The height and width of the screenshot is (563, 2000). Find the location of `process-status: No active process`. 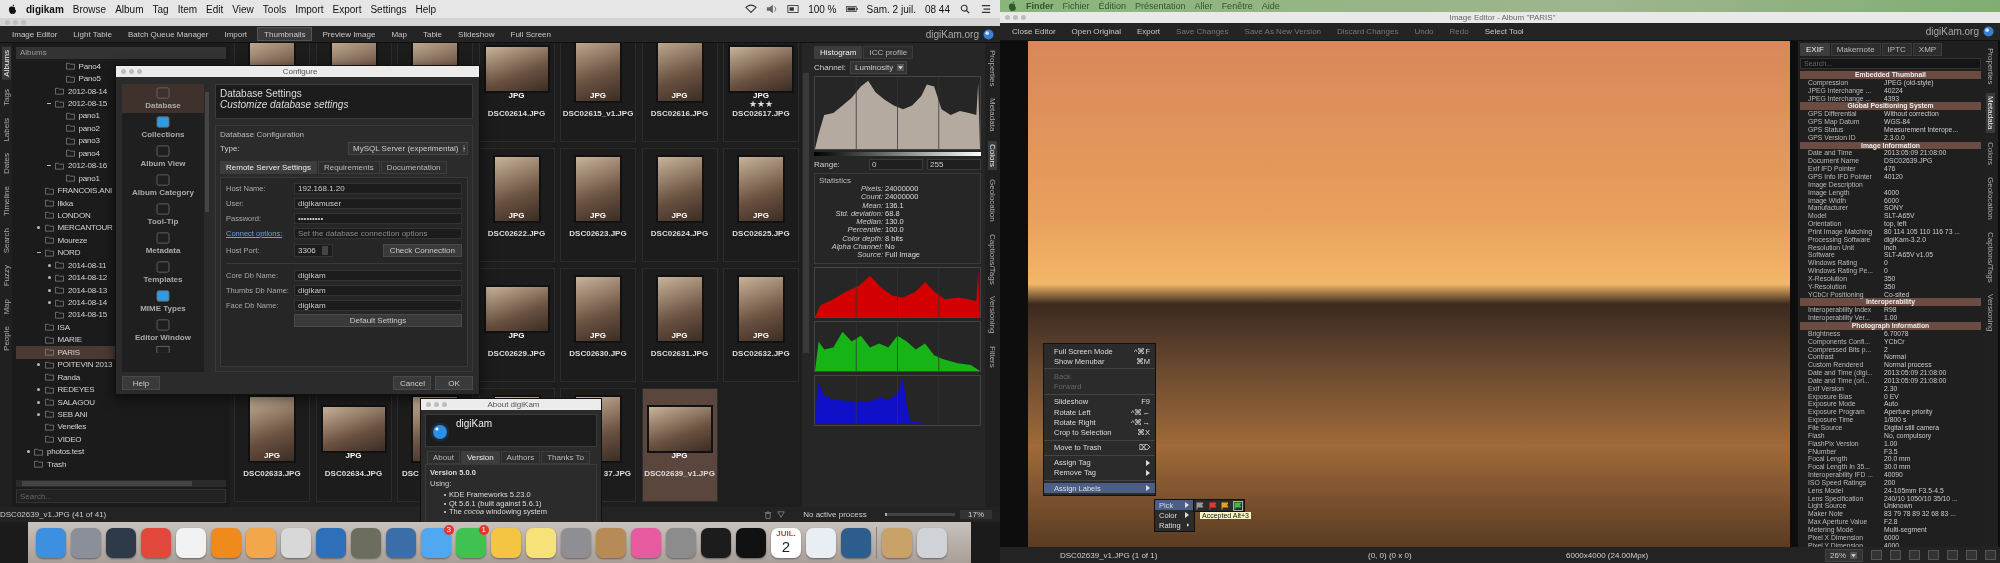

process-status: No active process is located at coordinates (835, 514).